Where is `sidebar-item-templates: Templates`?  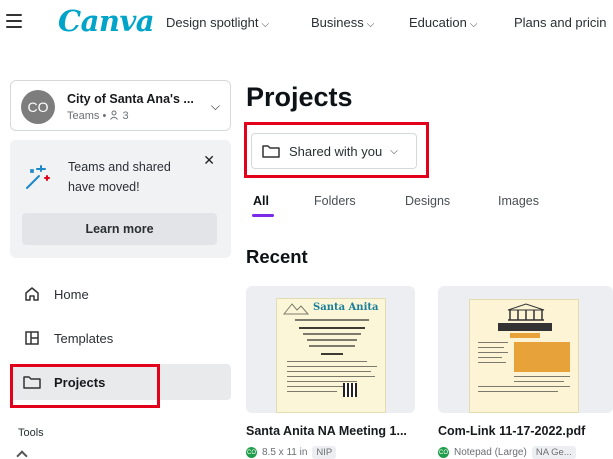 sidebar-item-templates: Templates is located at coordinates (120, 338).